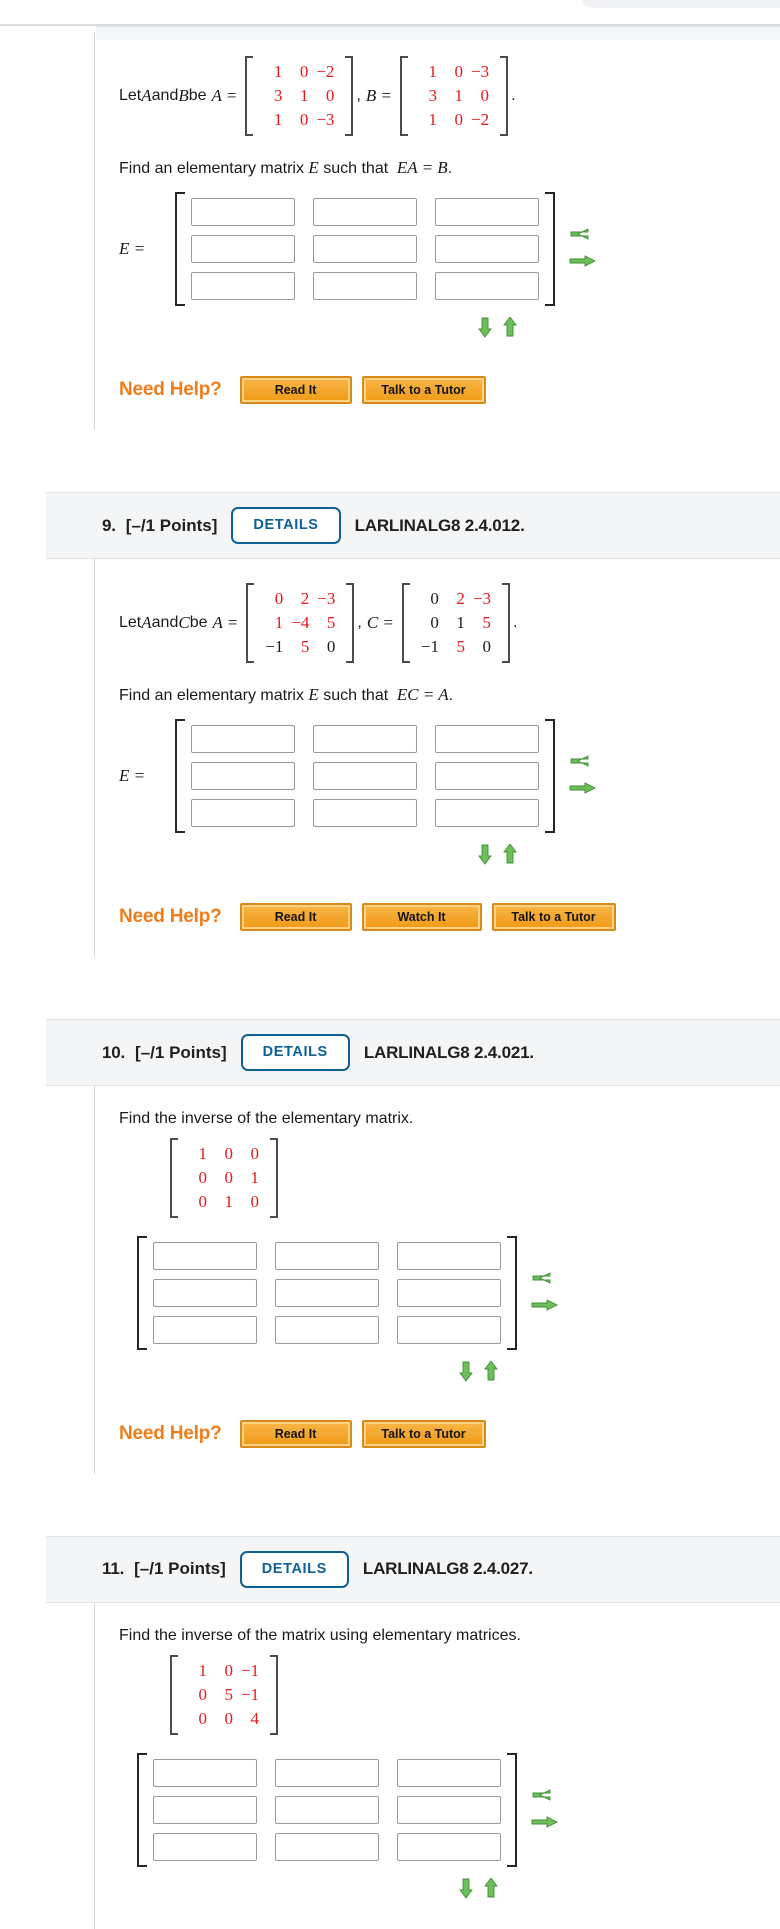 Image resolution: width=780 pixels, height=1929 pixels. I want to click on matrix-cell: −1, so click(250, 1694).